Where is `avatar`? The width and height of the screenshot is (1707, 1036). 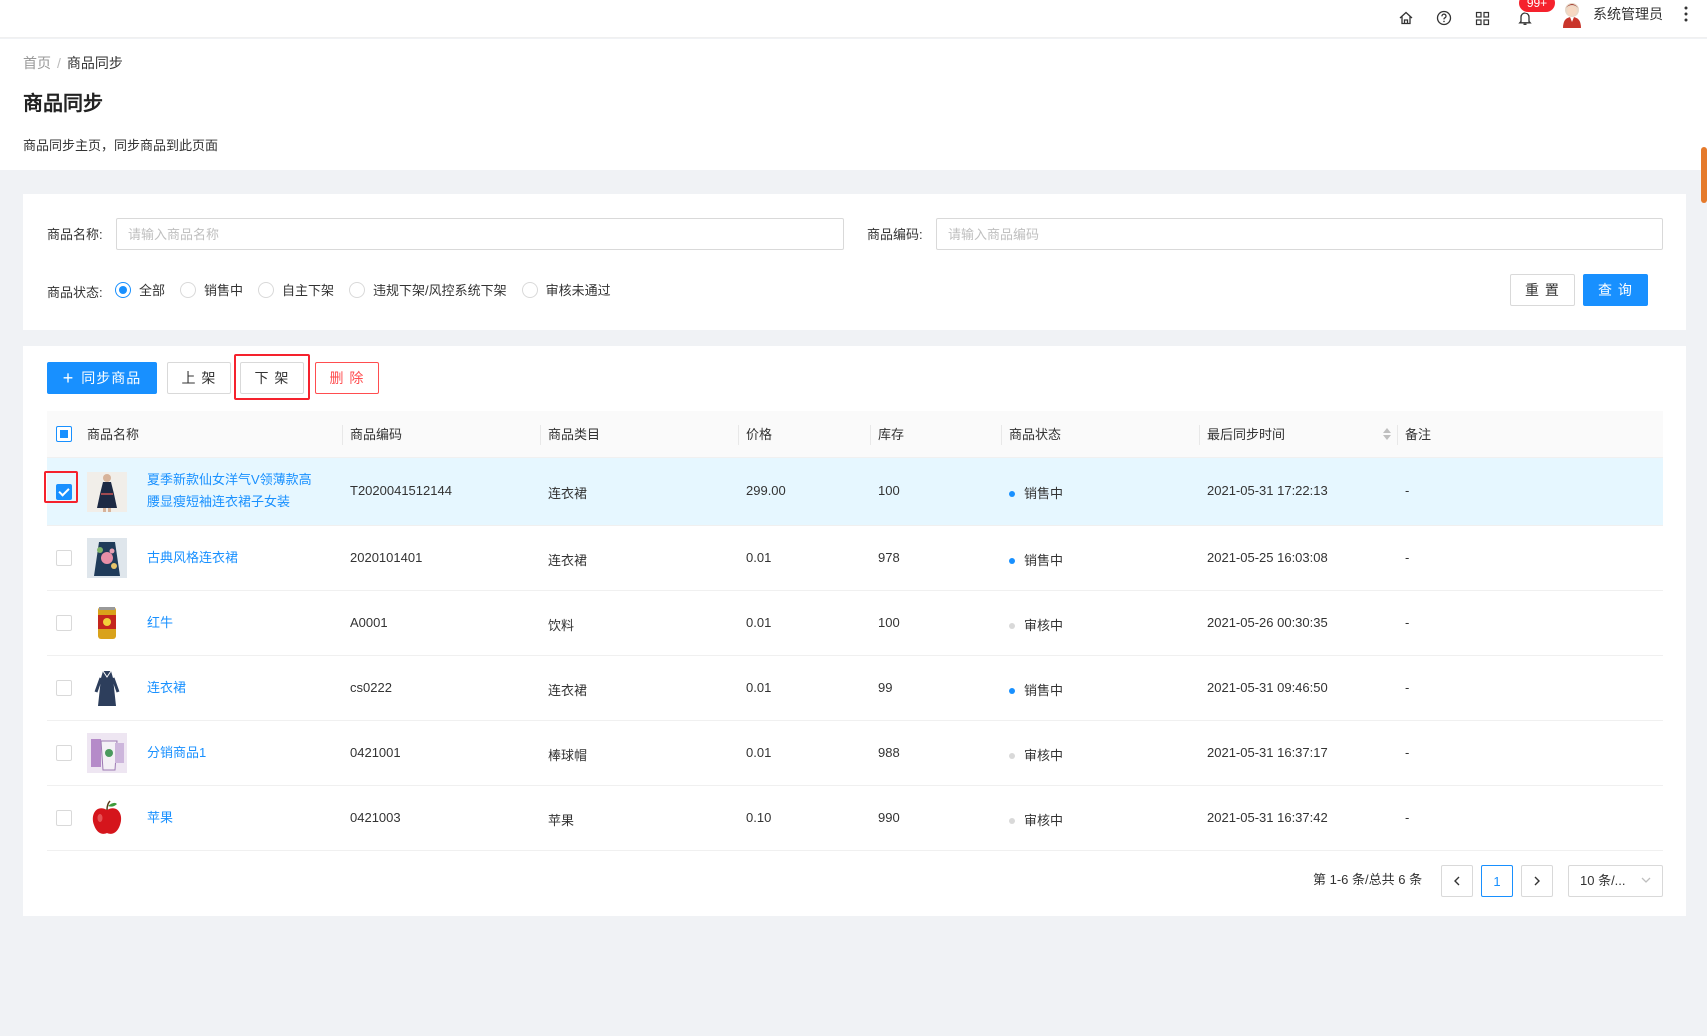
avatar is located at coordinates (1572, 15).